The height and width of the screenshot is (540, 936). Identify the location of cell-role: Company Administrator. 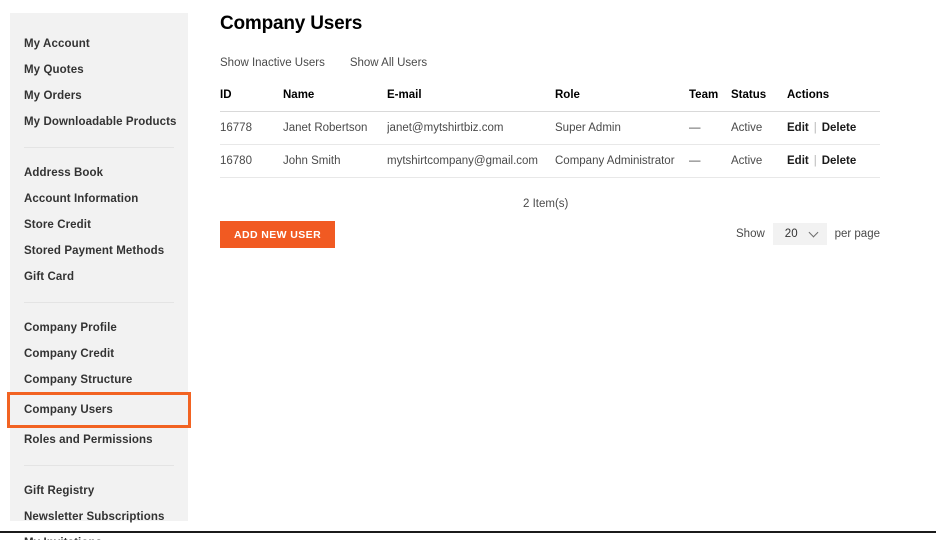
(622, 161).